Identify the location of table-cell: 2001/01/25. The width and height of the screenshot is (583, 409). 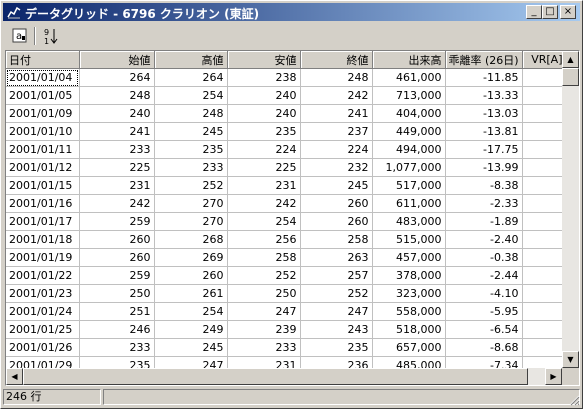
(43, 329).